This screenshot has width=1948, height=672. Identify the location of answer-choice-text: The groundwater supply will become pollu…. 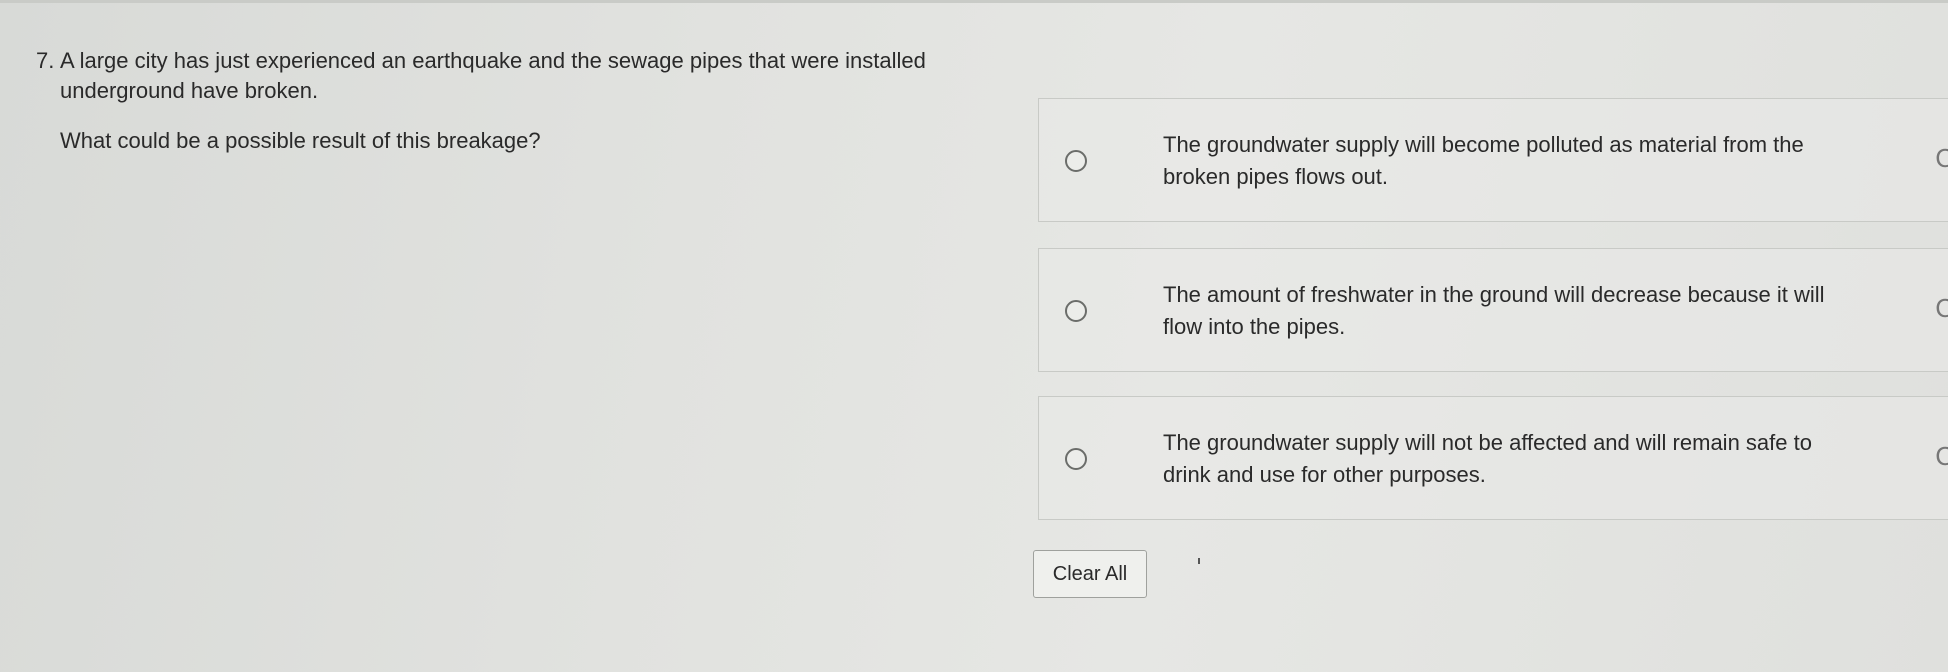
(1483, 160).